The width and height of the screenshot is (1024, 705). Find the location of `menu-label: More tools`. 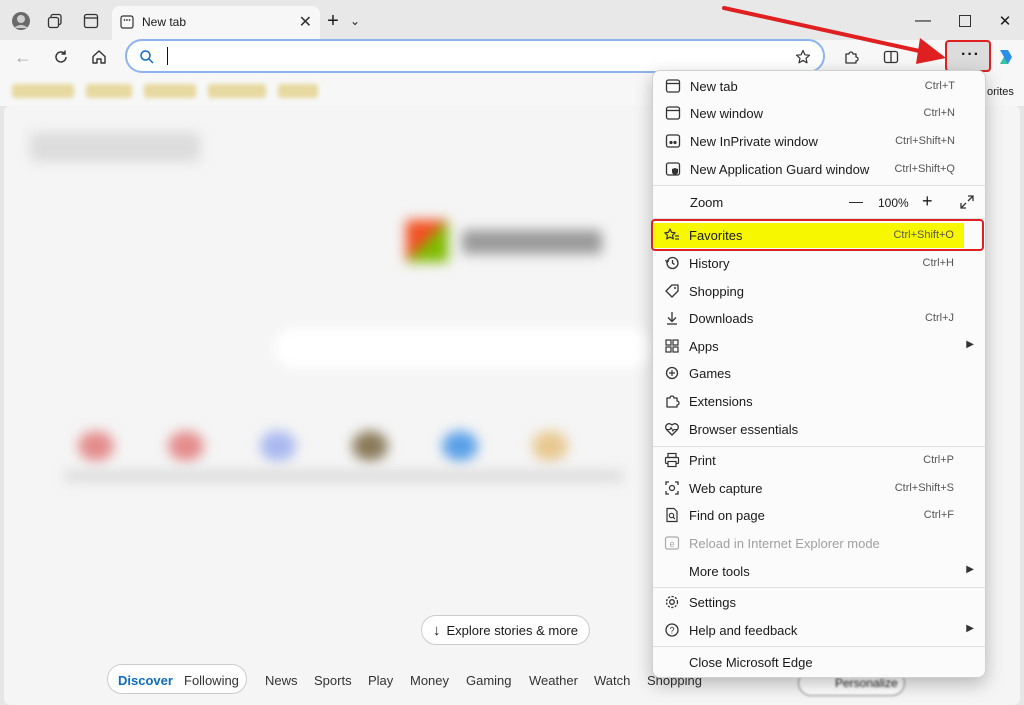

menu-label: More tools is located at coordinates (719, 571).